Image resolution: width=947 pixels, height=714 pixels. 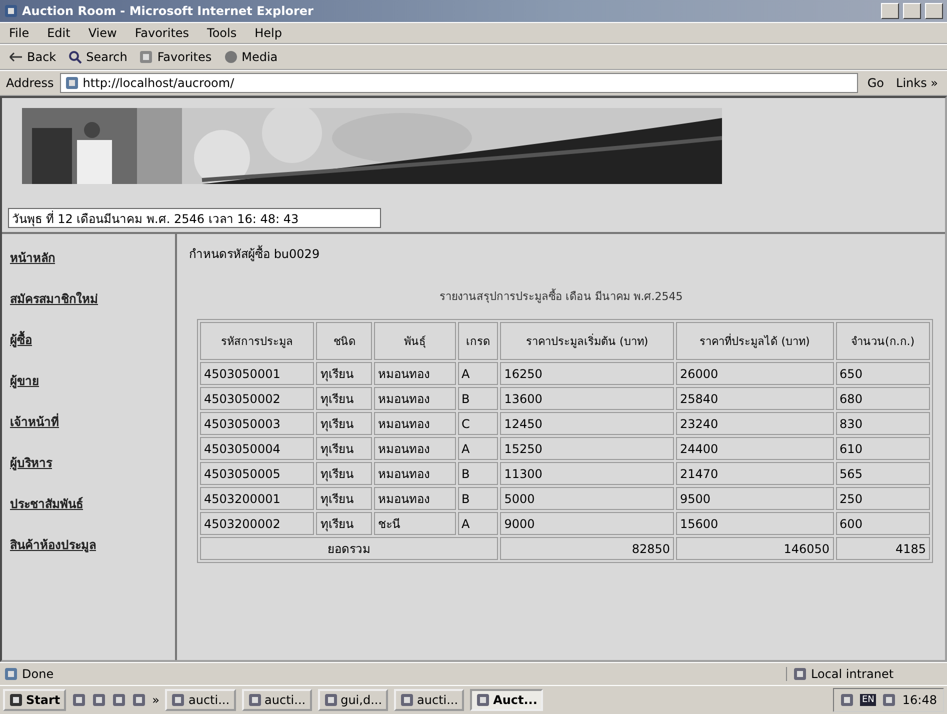 I want to click on report-title: รายงานสรุปการประมูลซื้อ เดือน มีนาคม พ.ศ.2545, so click(x=561, y=296).